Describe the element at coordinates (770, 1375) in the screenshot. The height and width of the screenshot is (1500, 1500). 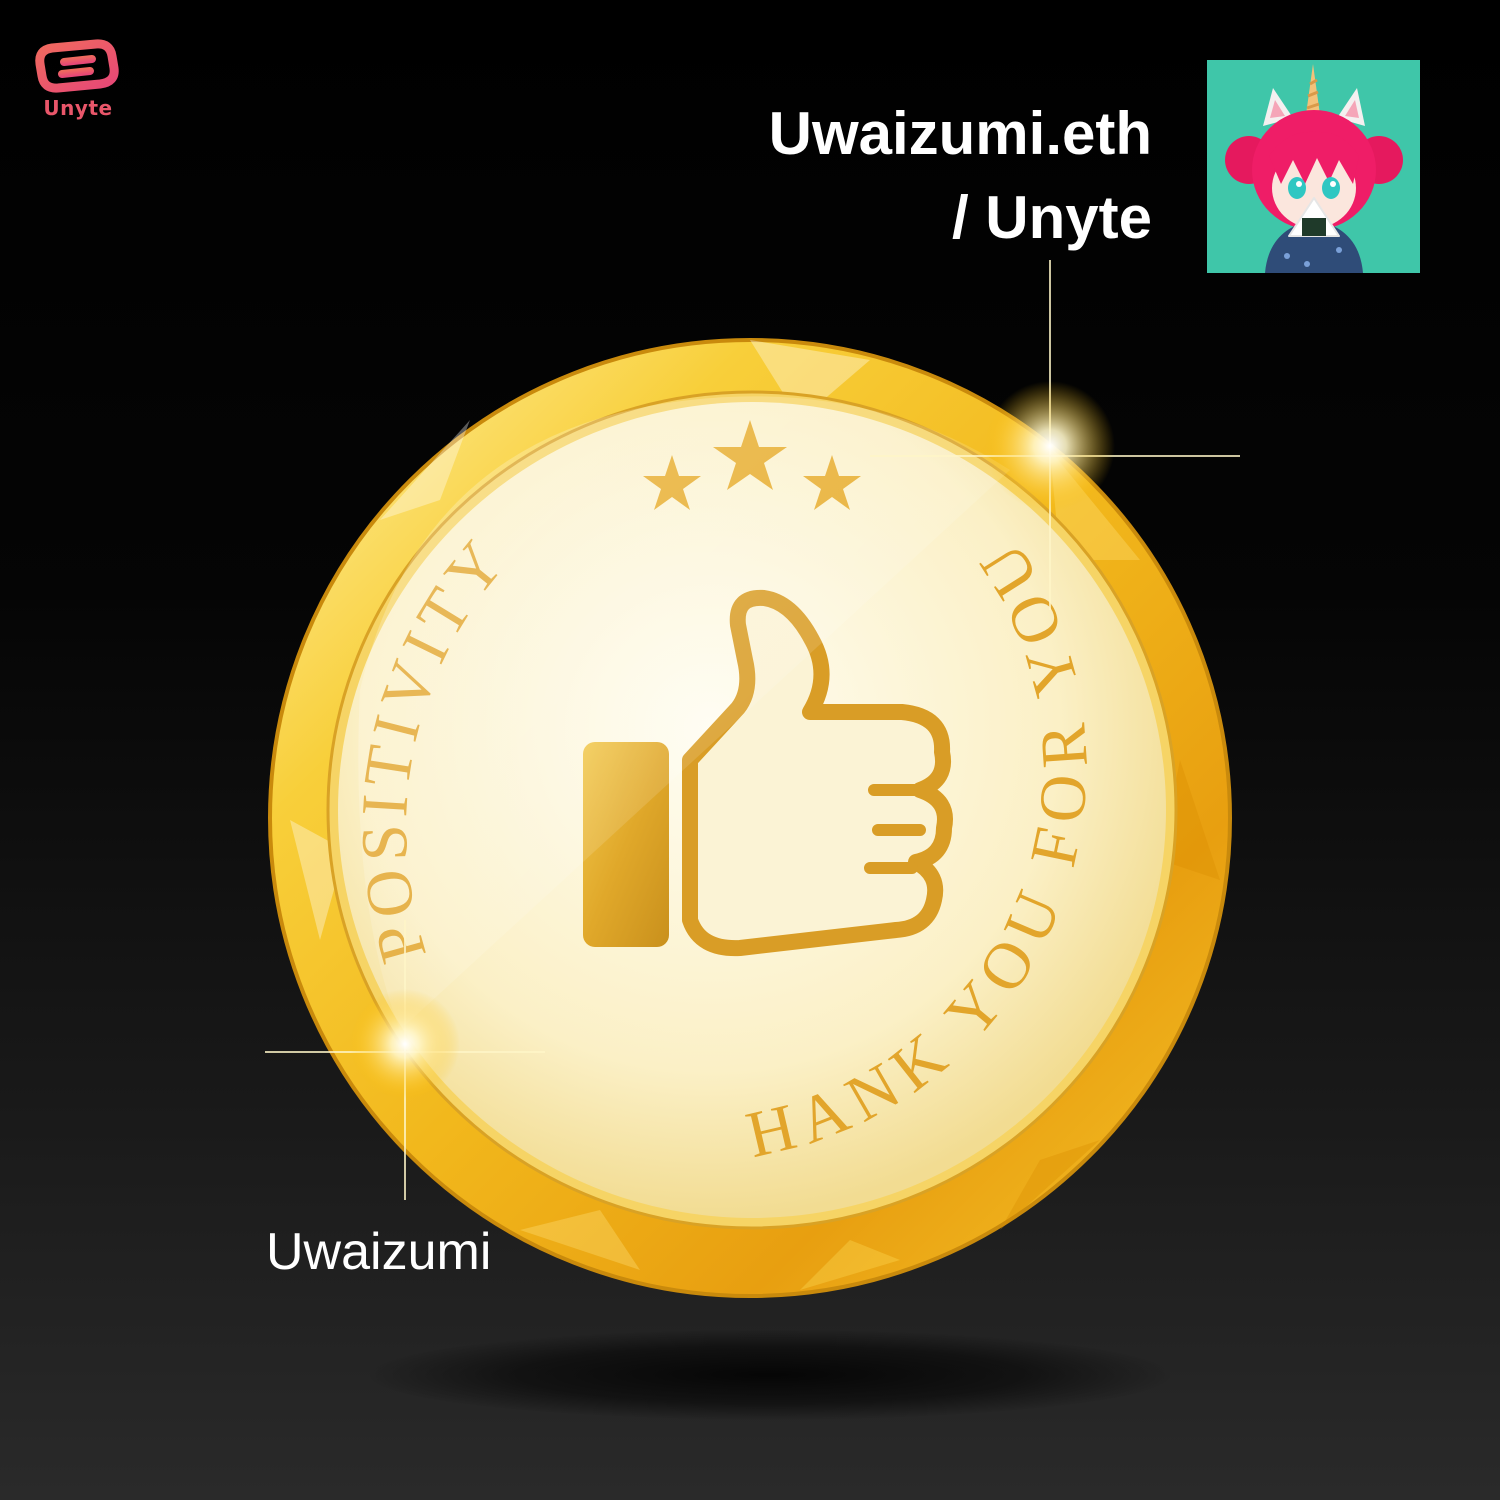
I see `coin-shadow` at that location.